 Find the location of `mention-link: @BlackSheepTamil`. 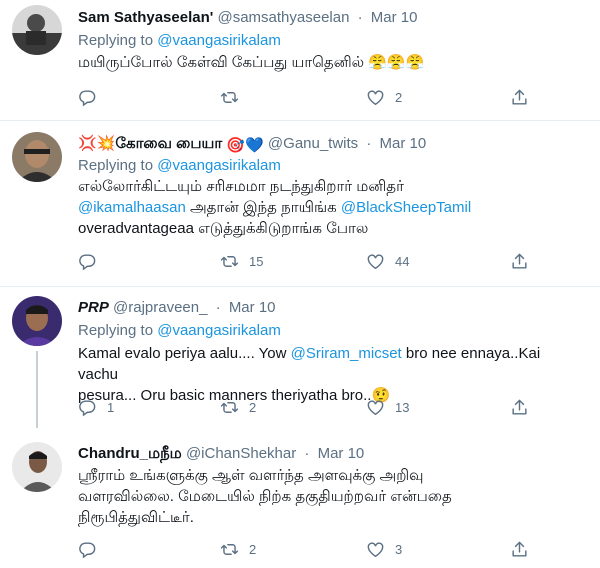

mention-link: @BlackSheepTamil is located at coordinates (406, 207).